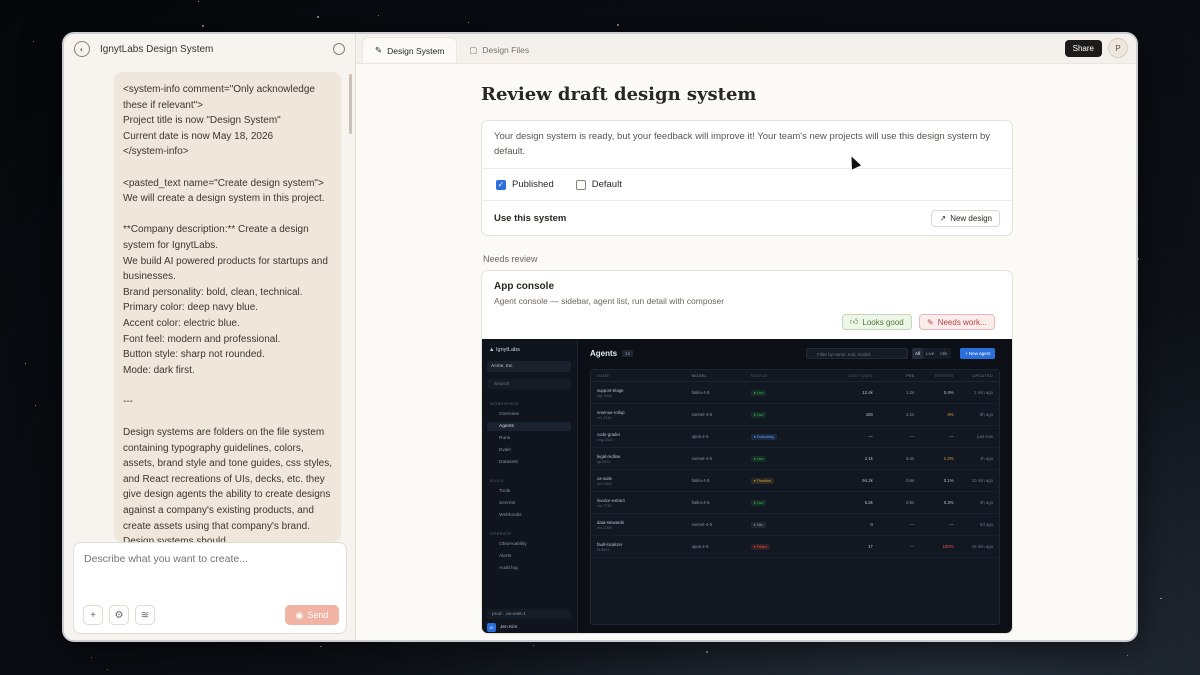  I want to click on settings-button: ⚙, so click(119, 615).